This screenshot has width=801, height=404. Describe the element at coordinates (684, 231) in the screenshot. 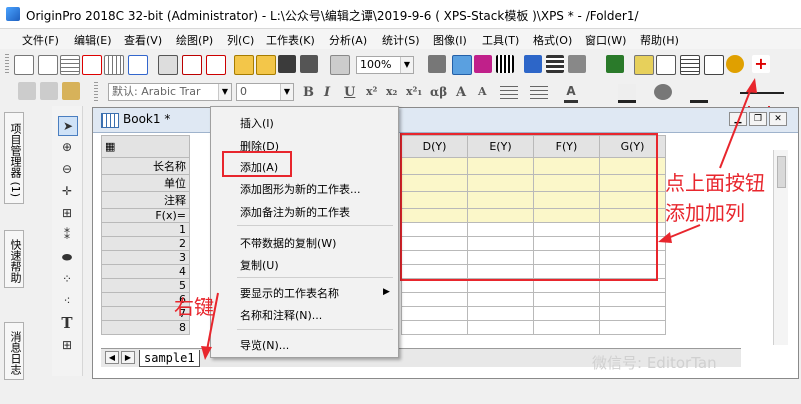

I see `arrow-to-columns` at that location.